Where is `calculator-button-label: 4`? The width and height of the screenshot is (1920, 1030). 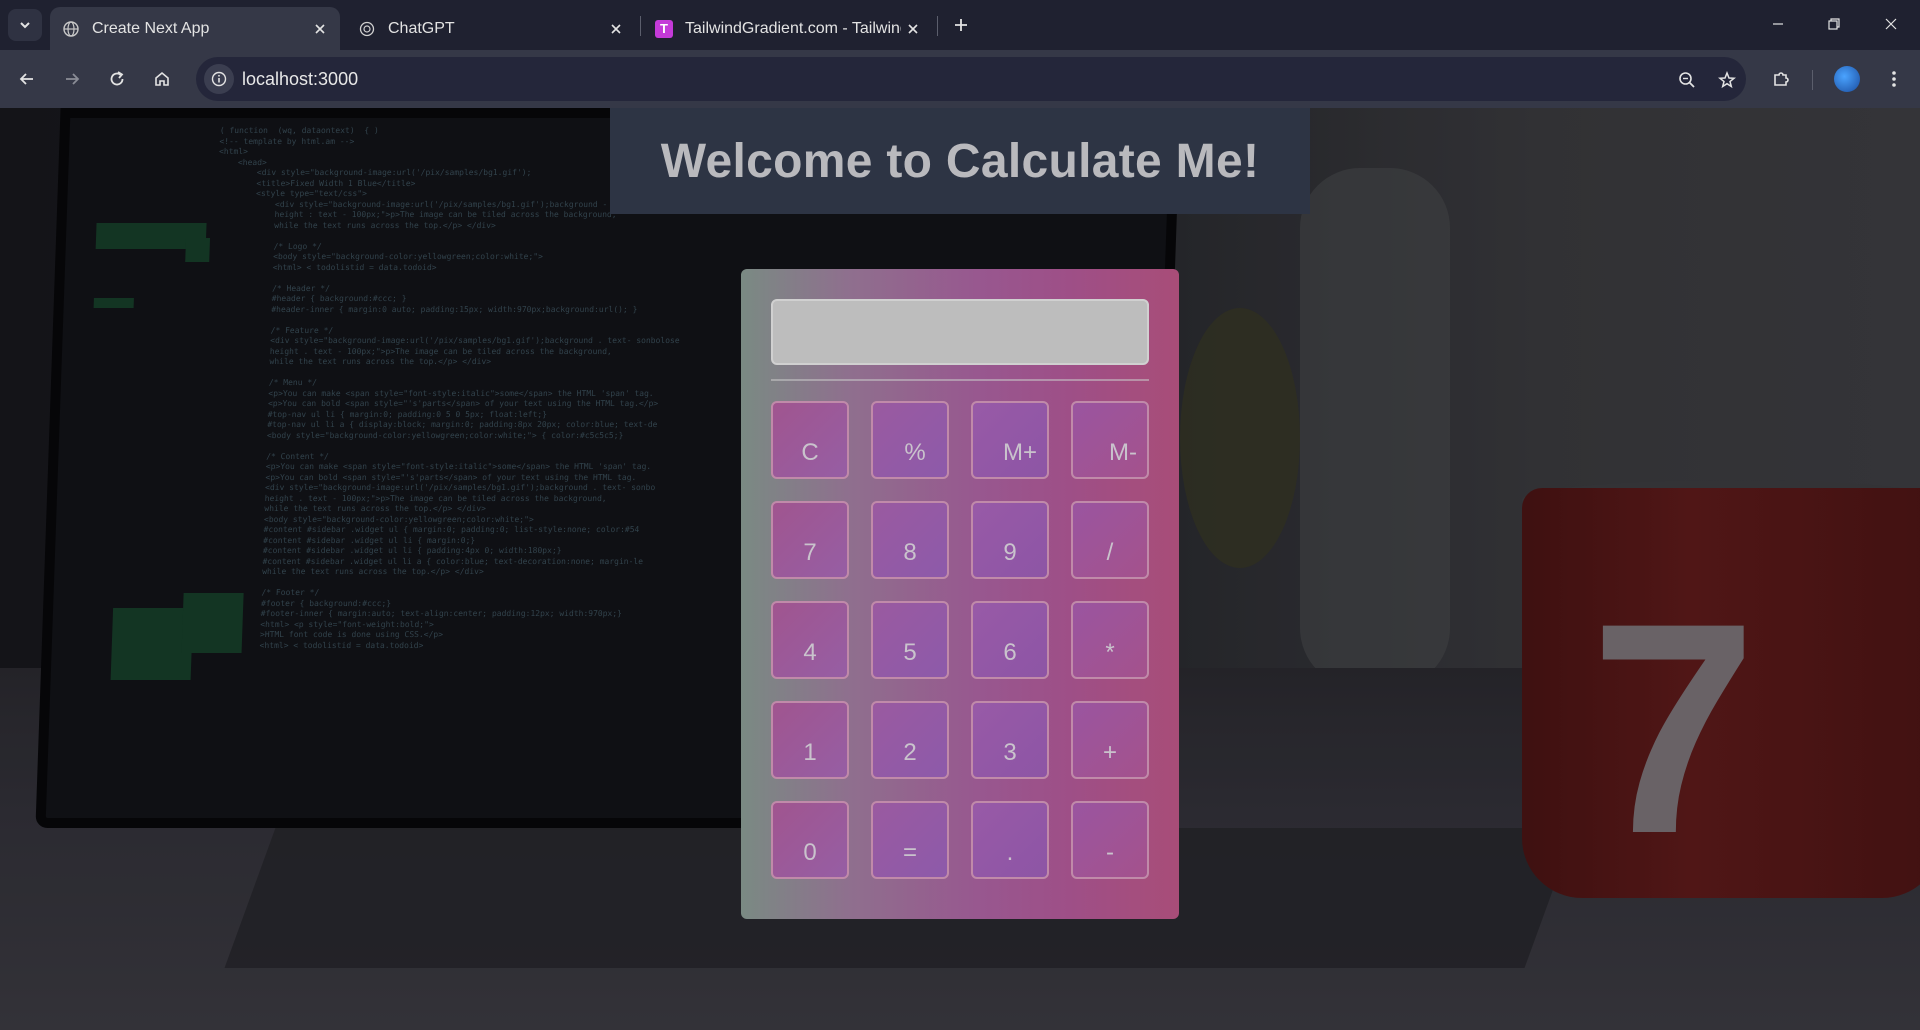 calculator-button-label: 4 is located at coordinates (810, 652).